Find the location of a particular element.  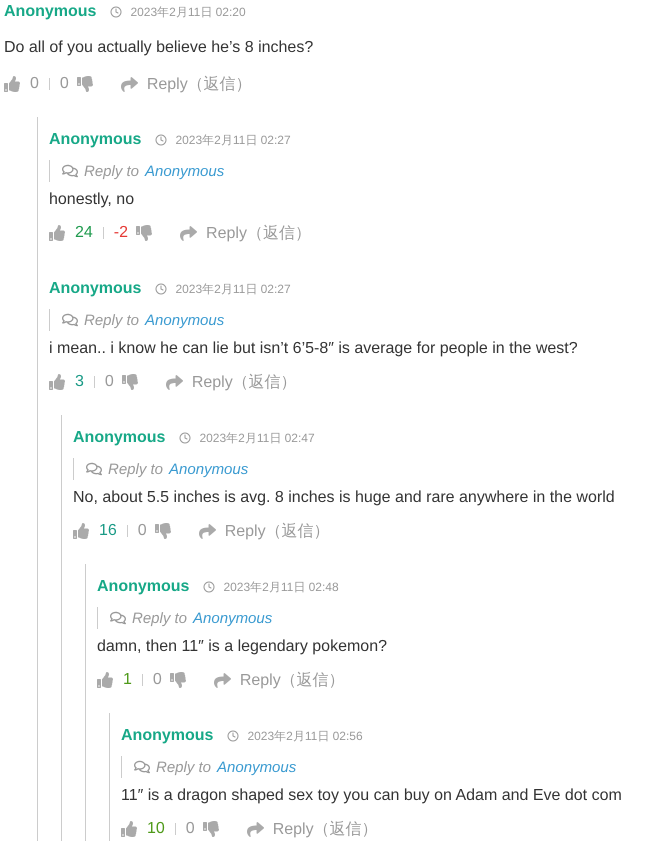

comment-body: No, about 5.5 inches is avg. 8 inches is huge and rare anywhere in the world is located at coordinates (344, 498).